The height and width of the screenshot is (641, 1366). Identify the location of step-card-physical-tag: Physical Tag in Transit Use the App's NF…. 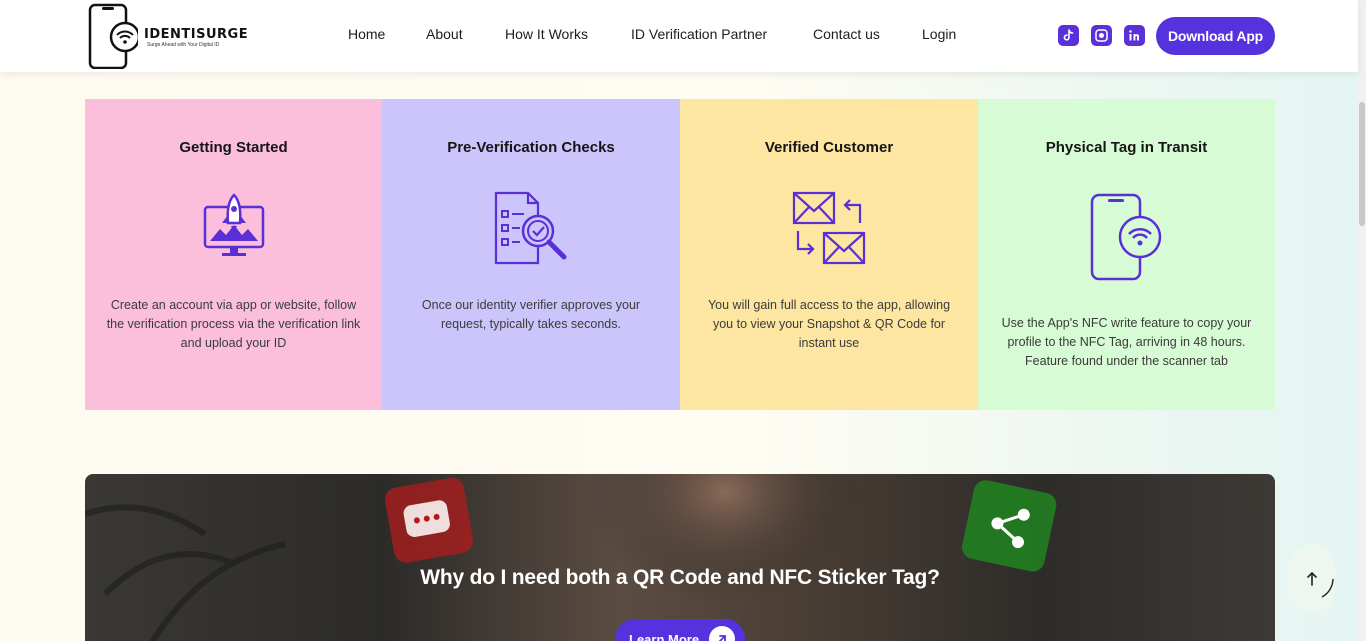
(1126, 254).